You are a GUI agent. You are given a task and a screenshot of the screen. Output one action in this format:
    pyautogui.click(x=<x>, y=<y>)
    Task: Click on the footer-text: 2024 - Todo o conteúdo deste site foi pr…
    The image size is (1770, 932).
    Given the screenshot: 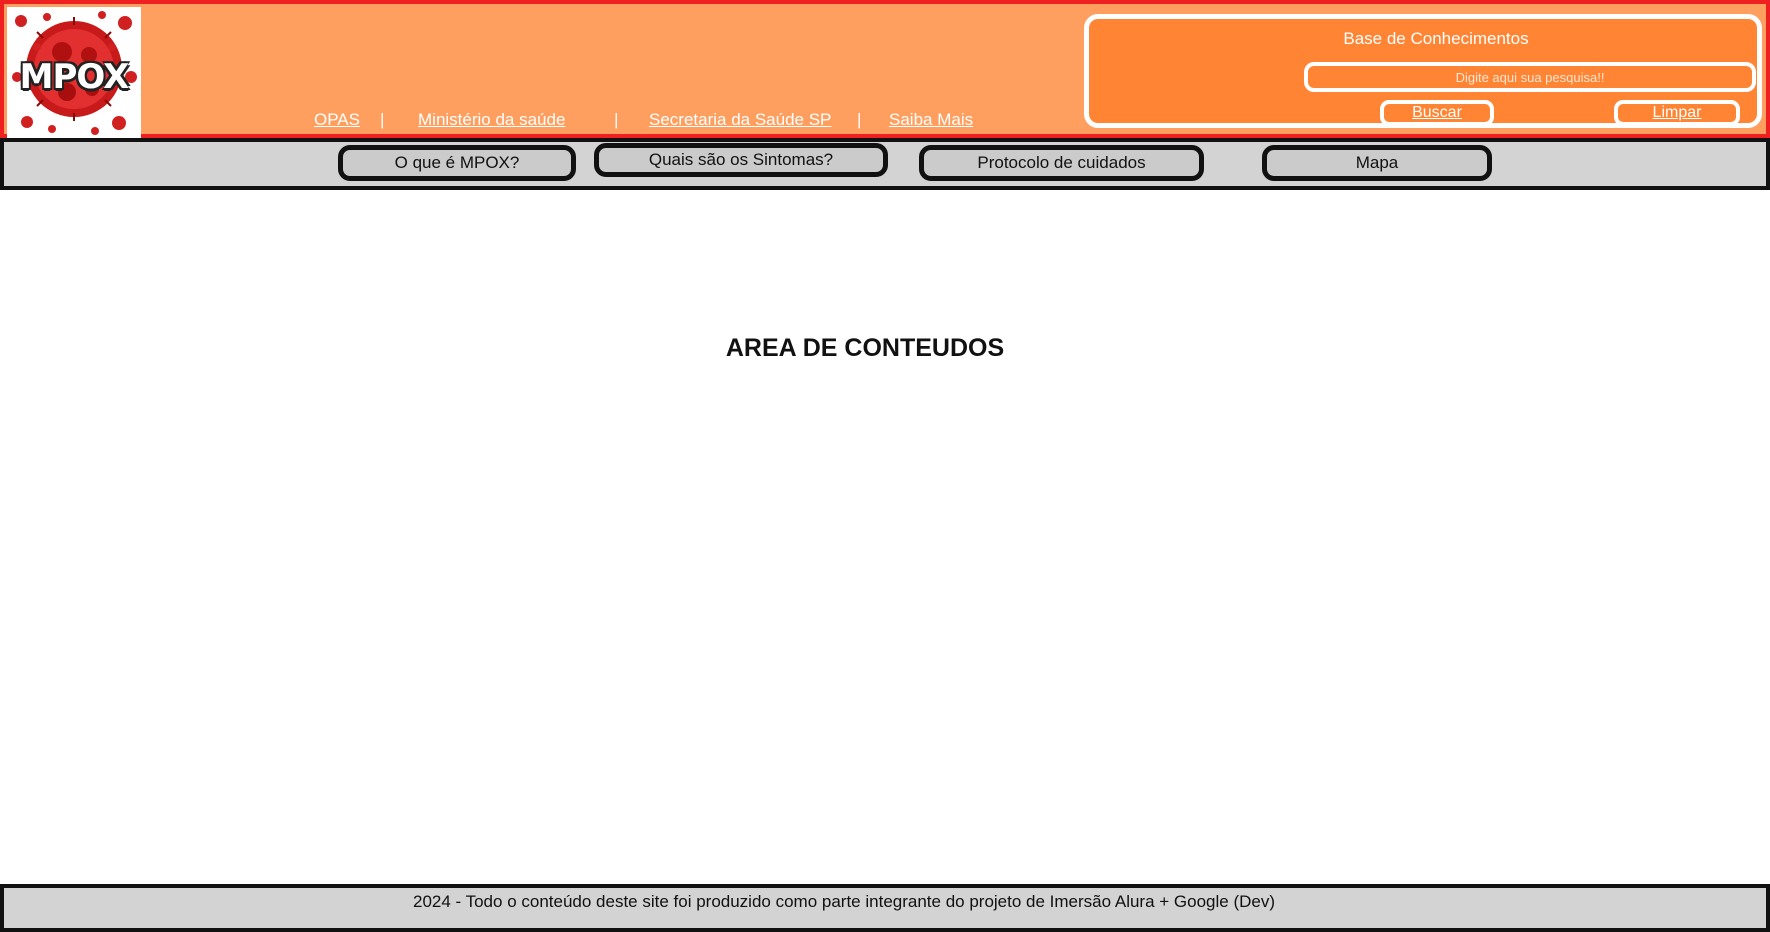 What is the action you would take?
    pyautogui.click(x=844, y=901)
    